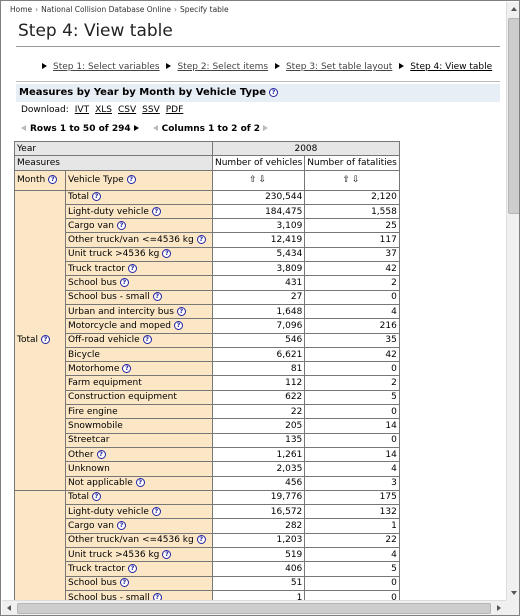 The width and height of the screenshot is (520, 616). I want to click on download-pdf-link: PDF, so click(175, 110).